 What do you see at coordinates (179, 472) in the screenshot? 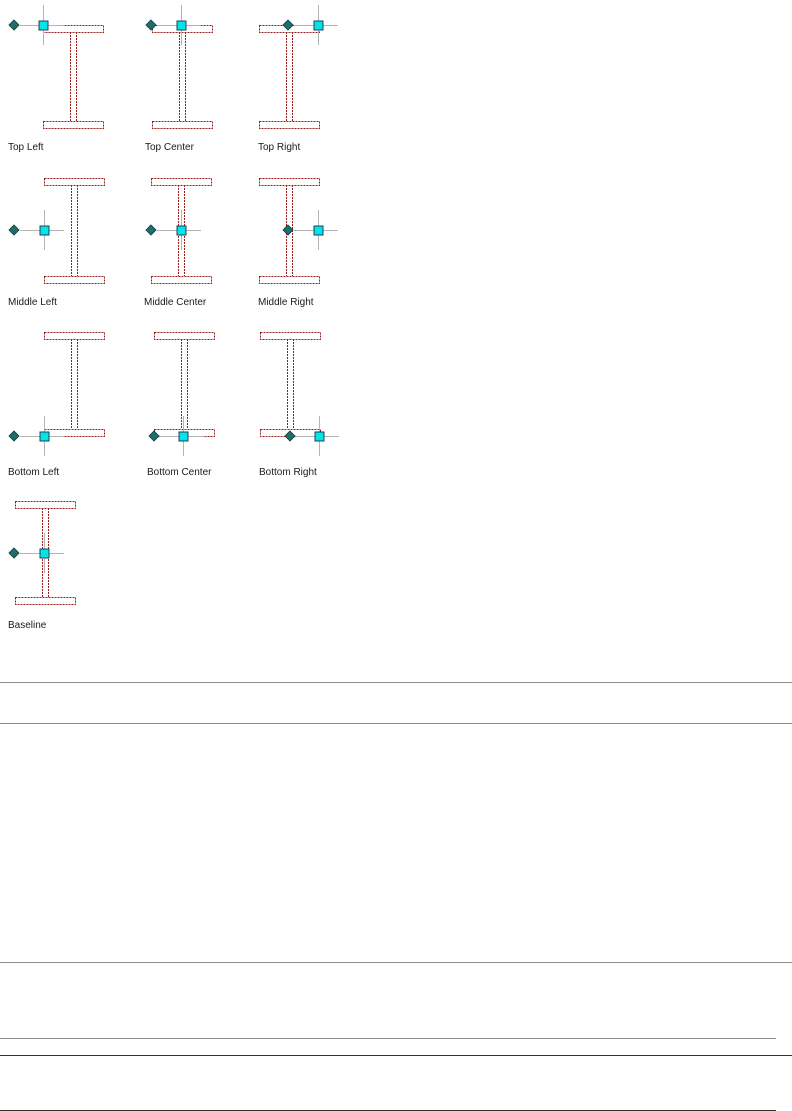
I see `label-bottom-center: Bottom Center` at bounding box center [179, 472].